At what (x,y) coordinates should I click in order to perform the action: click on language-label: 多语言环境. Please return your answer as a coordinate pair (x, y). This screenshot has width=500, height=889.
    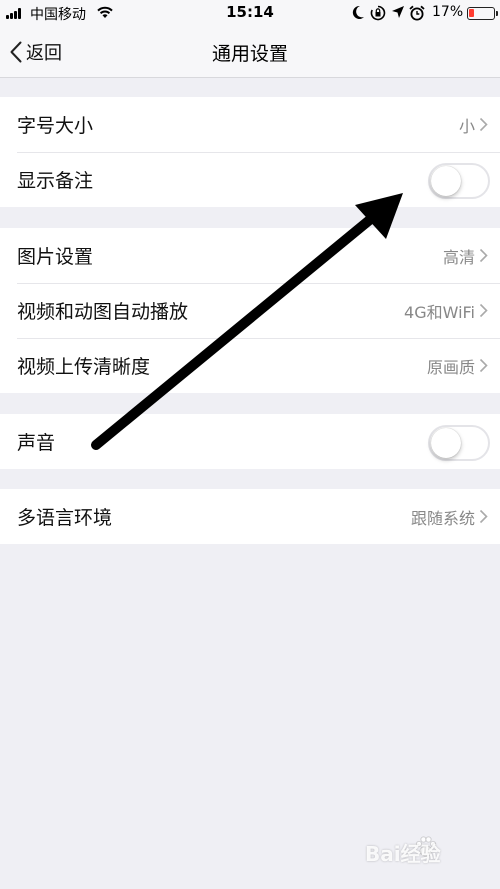
    Looking at the image, I should click on (65, 518).